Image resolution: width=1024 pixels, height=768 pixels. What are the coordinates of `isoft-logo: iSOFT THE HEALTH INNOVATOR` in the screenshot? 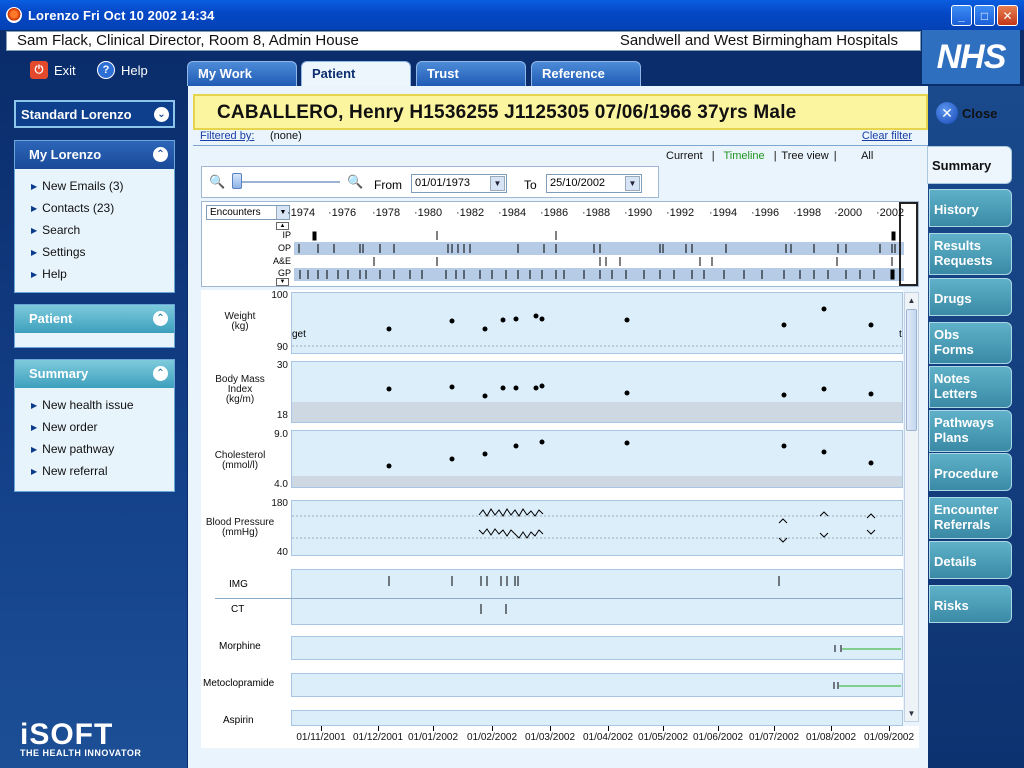 It's located at (80, 738).